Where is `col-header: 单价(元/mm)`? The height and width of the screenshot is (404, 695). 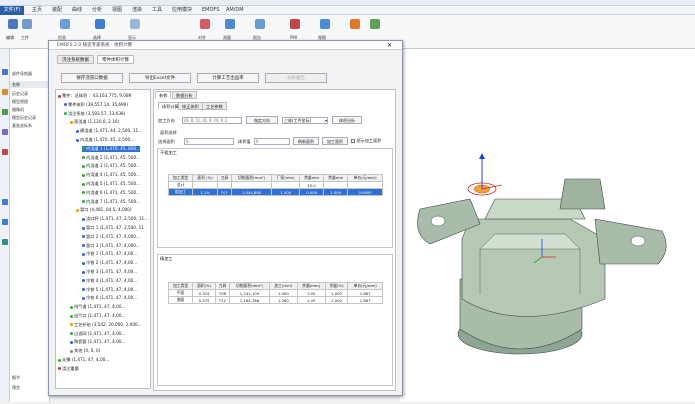
col-header: 单价(元/mm) is located at coordinates (365, 286).